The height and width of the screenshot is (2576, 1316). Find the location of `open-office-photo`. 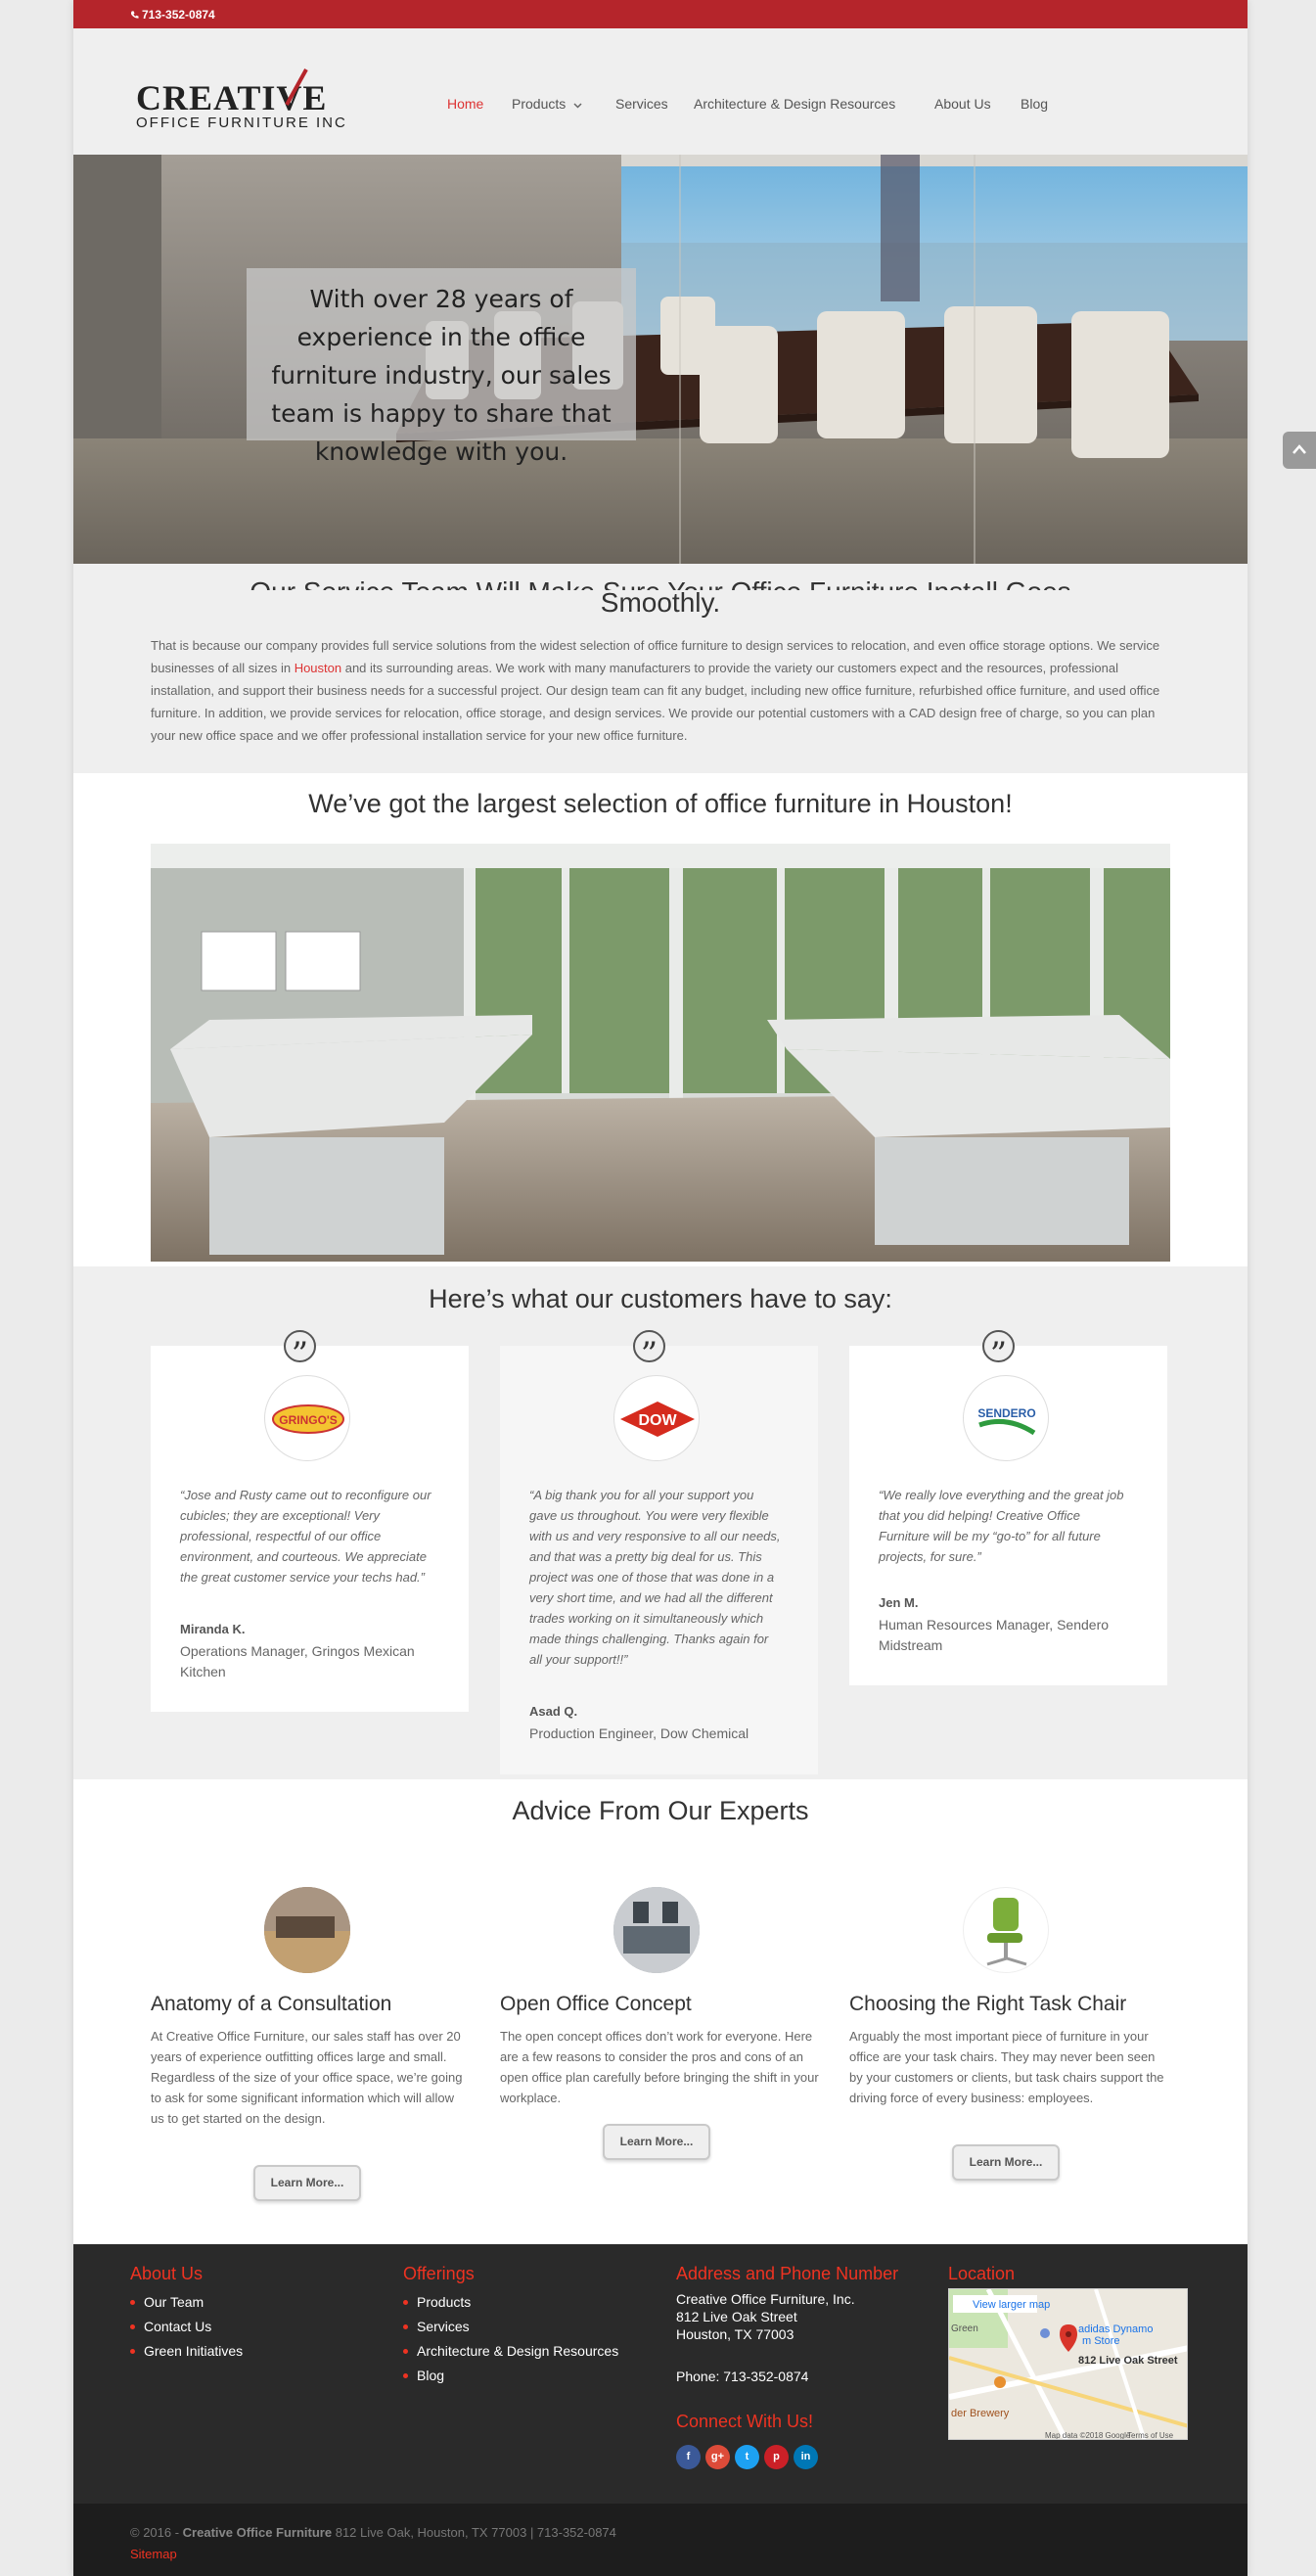

open-office-photo is located at coordinates (656, 1930).